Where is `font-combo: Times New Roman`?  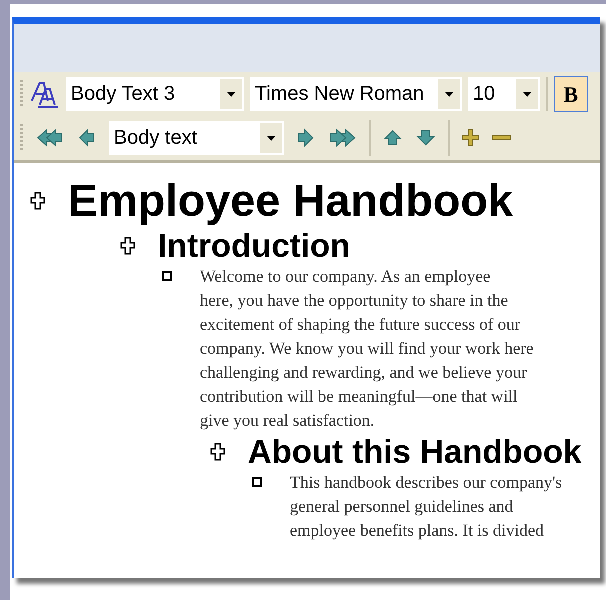 font-combo: Times New Roman is located at coordinates (356, 94).